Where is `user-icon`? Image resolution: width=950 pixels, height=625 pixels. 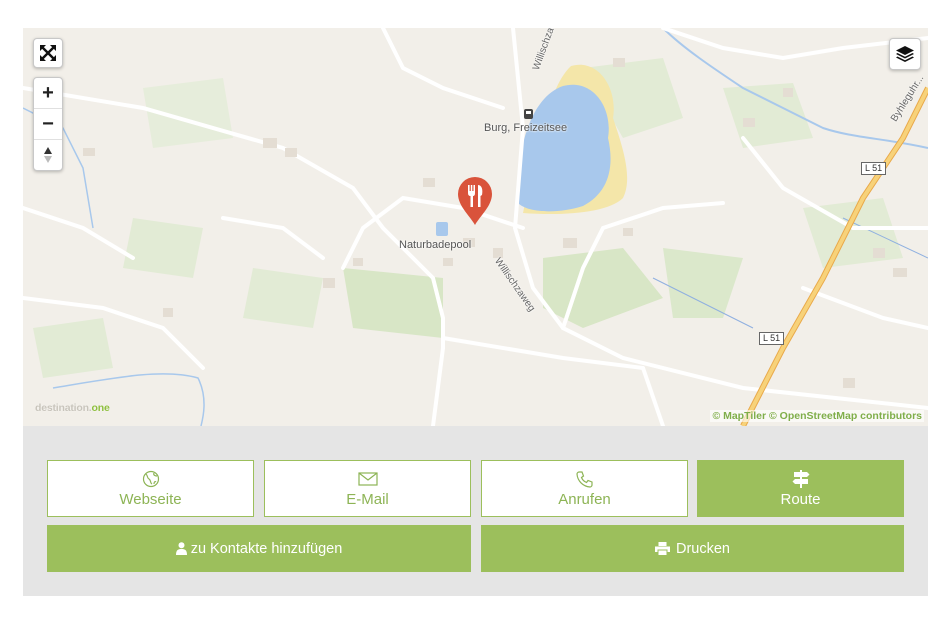 user-icon is located at coordinates (181, 548).